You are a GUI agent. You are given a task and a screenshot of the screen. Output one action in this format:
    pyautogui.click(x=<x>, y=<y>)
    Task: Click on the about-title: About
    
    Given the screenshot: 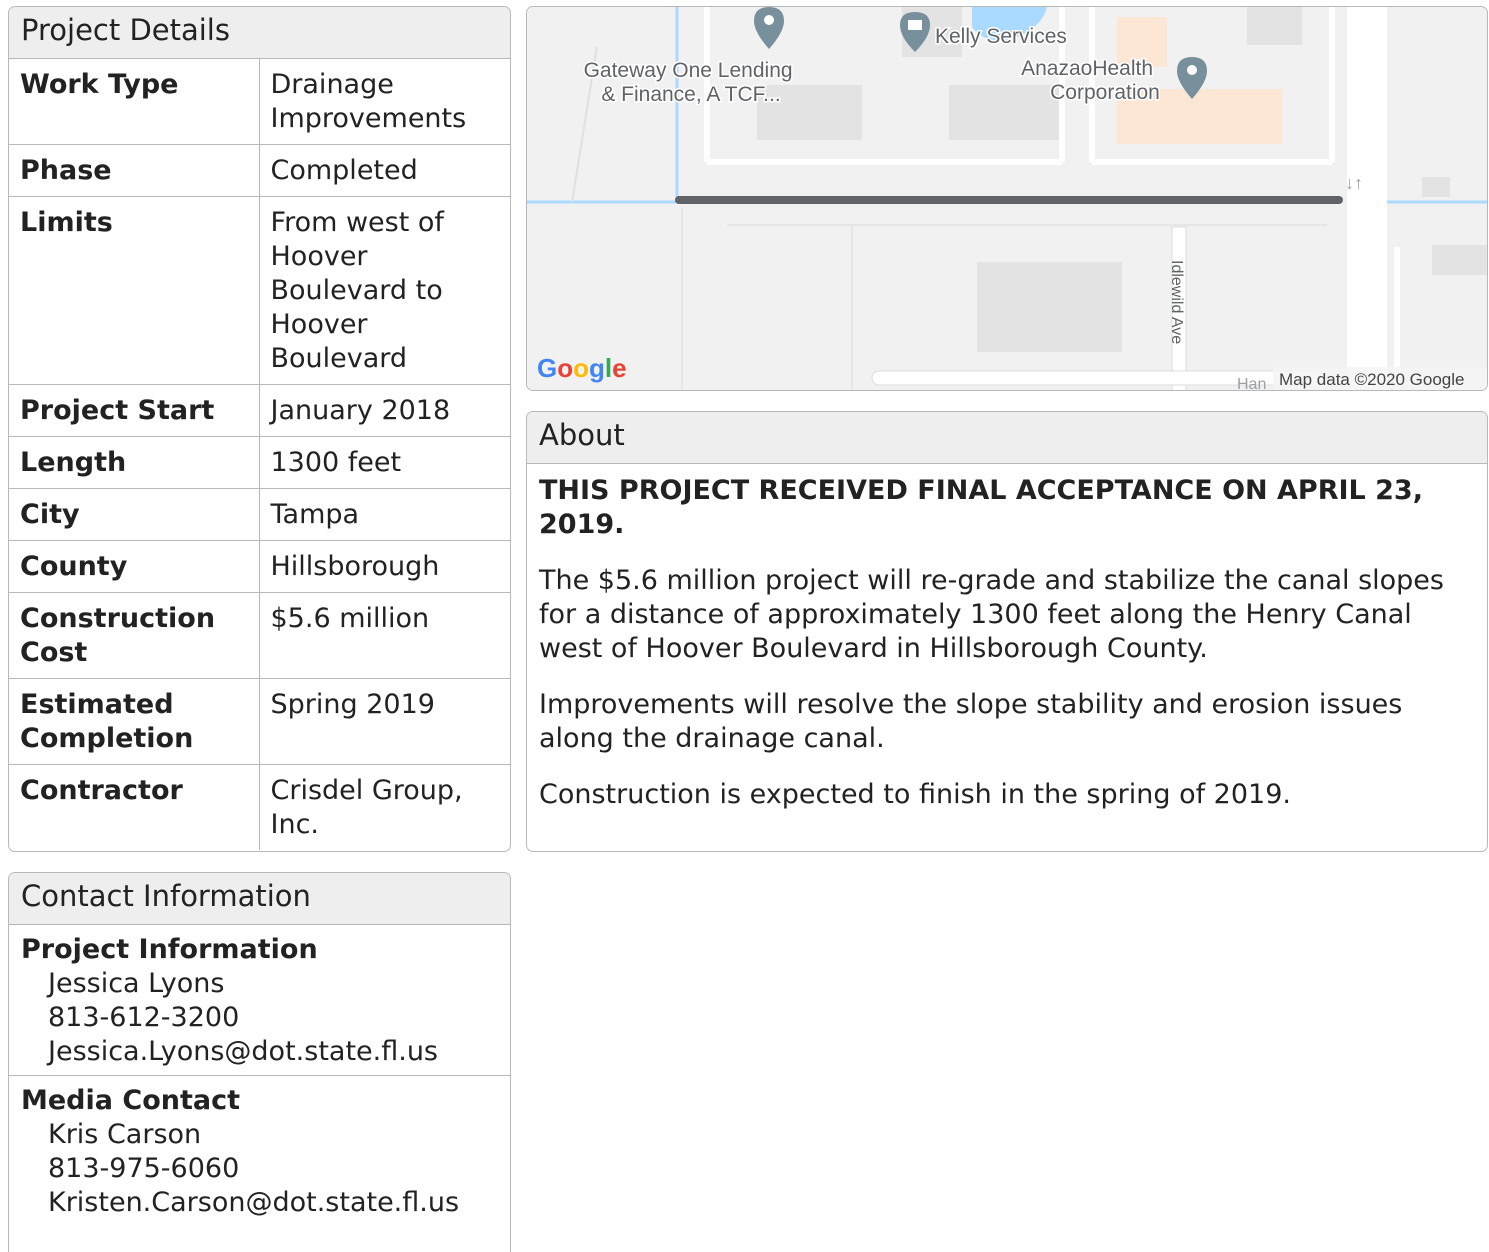 What is the action you would take?
    pyautogui.click(x=1007, y=438)
    